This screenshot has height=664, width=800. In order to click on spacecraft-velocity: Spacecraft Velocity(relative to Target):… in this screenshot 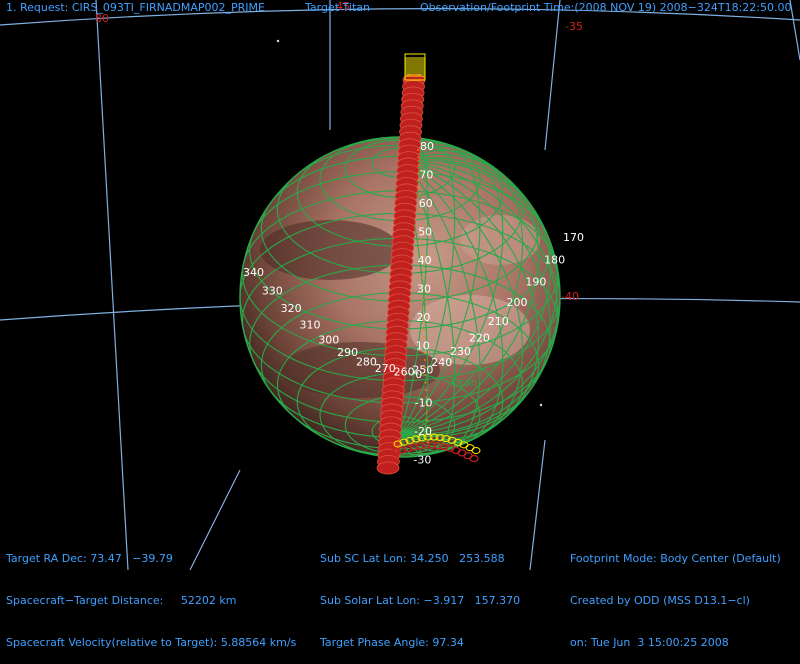, I will do `click(151, 642)`.